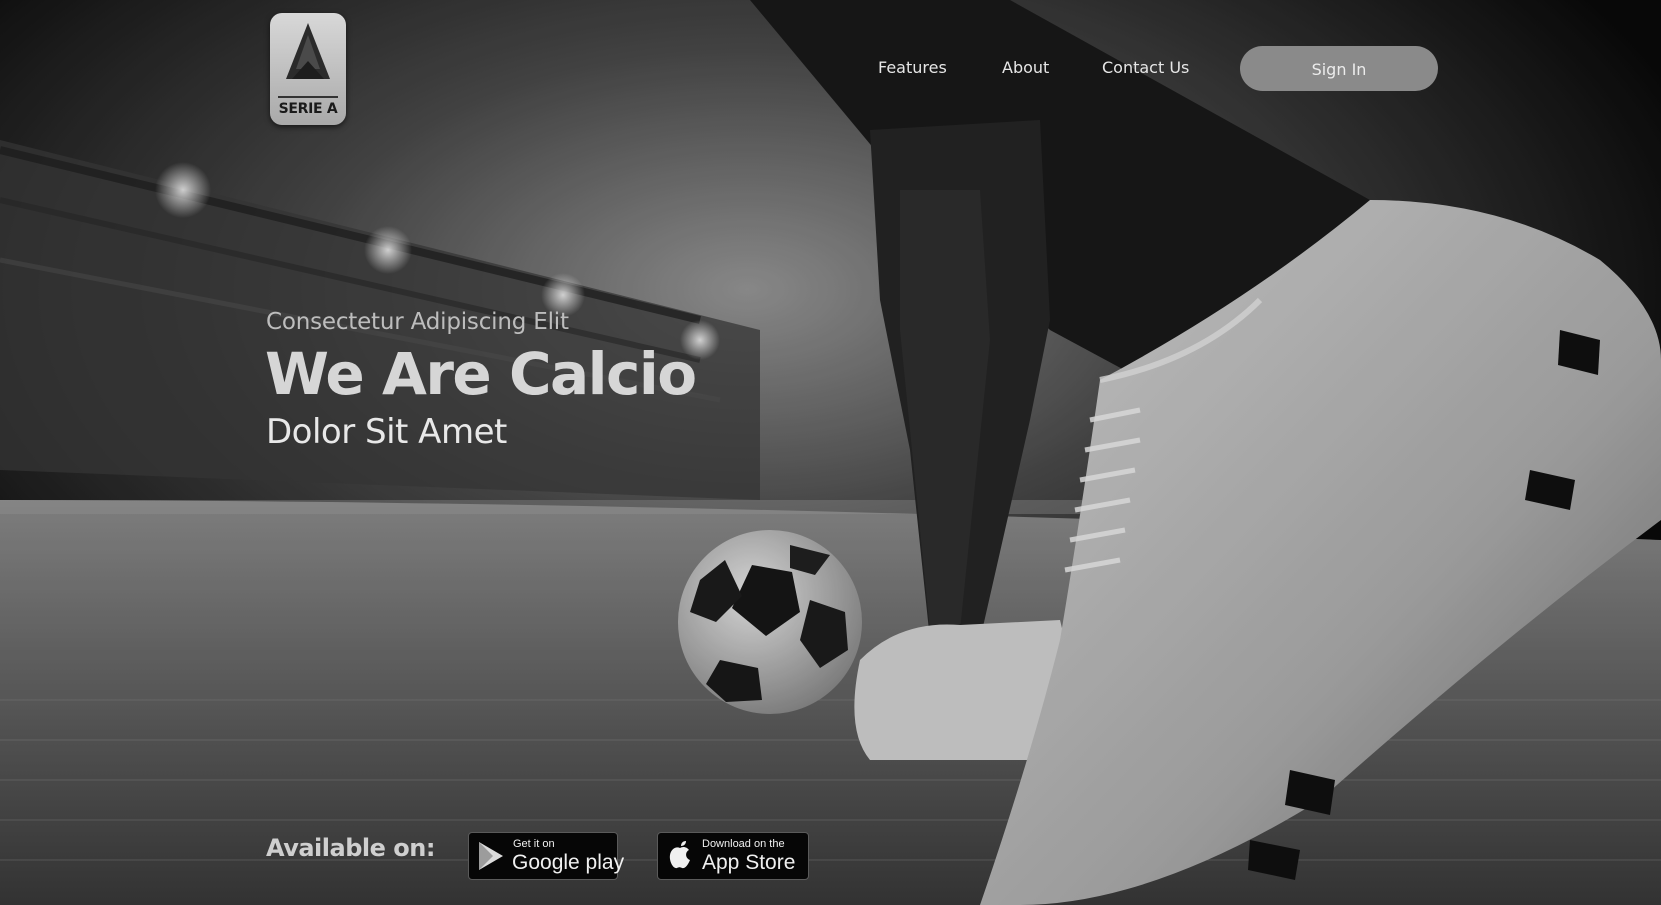  I want to click on apple-icon, so click(679, 855).